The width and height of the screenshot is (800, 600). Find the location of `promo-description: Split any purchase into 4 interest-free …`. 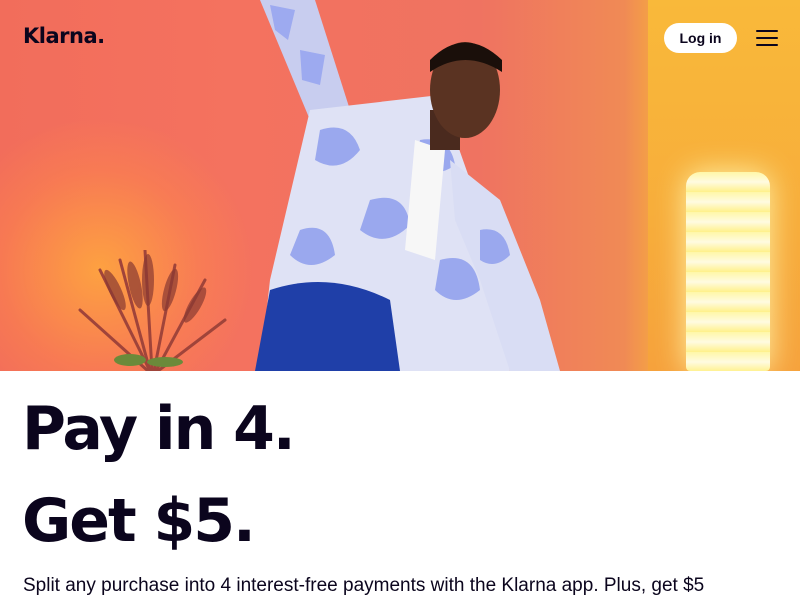

promo-description: Split any purchase into 4 interest-free … is located at coordinates (364, 585).